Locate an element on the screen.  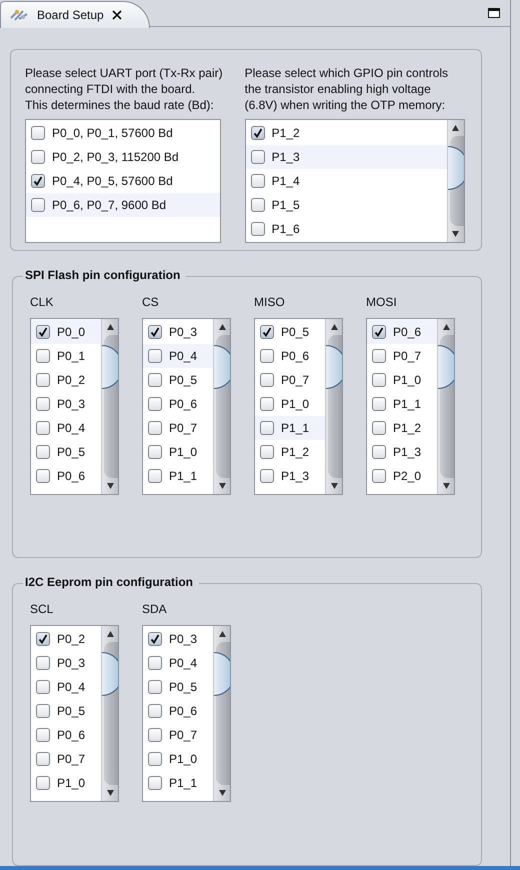
list-item: P1_2 is located at coordinates (402, 428).